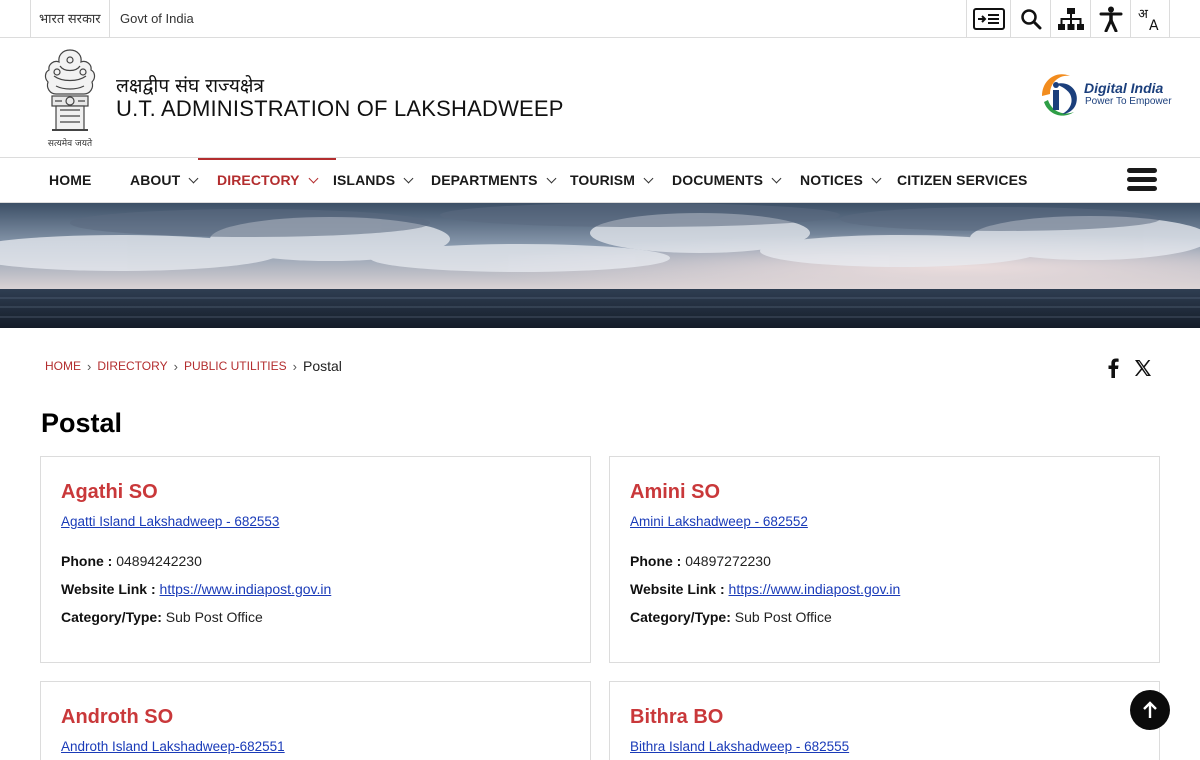 Image resolution: width=1200 pixels, height=760 pixels. I want to click on nav-item-islands: ISLANDS, so click(373, 180).